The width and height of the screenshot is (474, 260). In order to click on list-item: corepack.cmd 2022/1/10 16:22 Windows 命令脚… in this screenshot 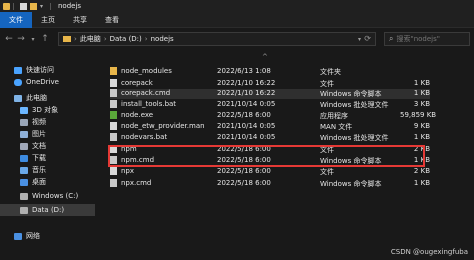, I will do `click(270, 94)`.